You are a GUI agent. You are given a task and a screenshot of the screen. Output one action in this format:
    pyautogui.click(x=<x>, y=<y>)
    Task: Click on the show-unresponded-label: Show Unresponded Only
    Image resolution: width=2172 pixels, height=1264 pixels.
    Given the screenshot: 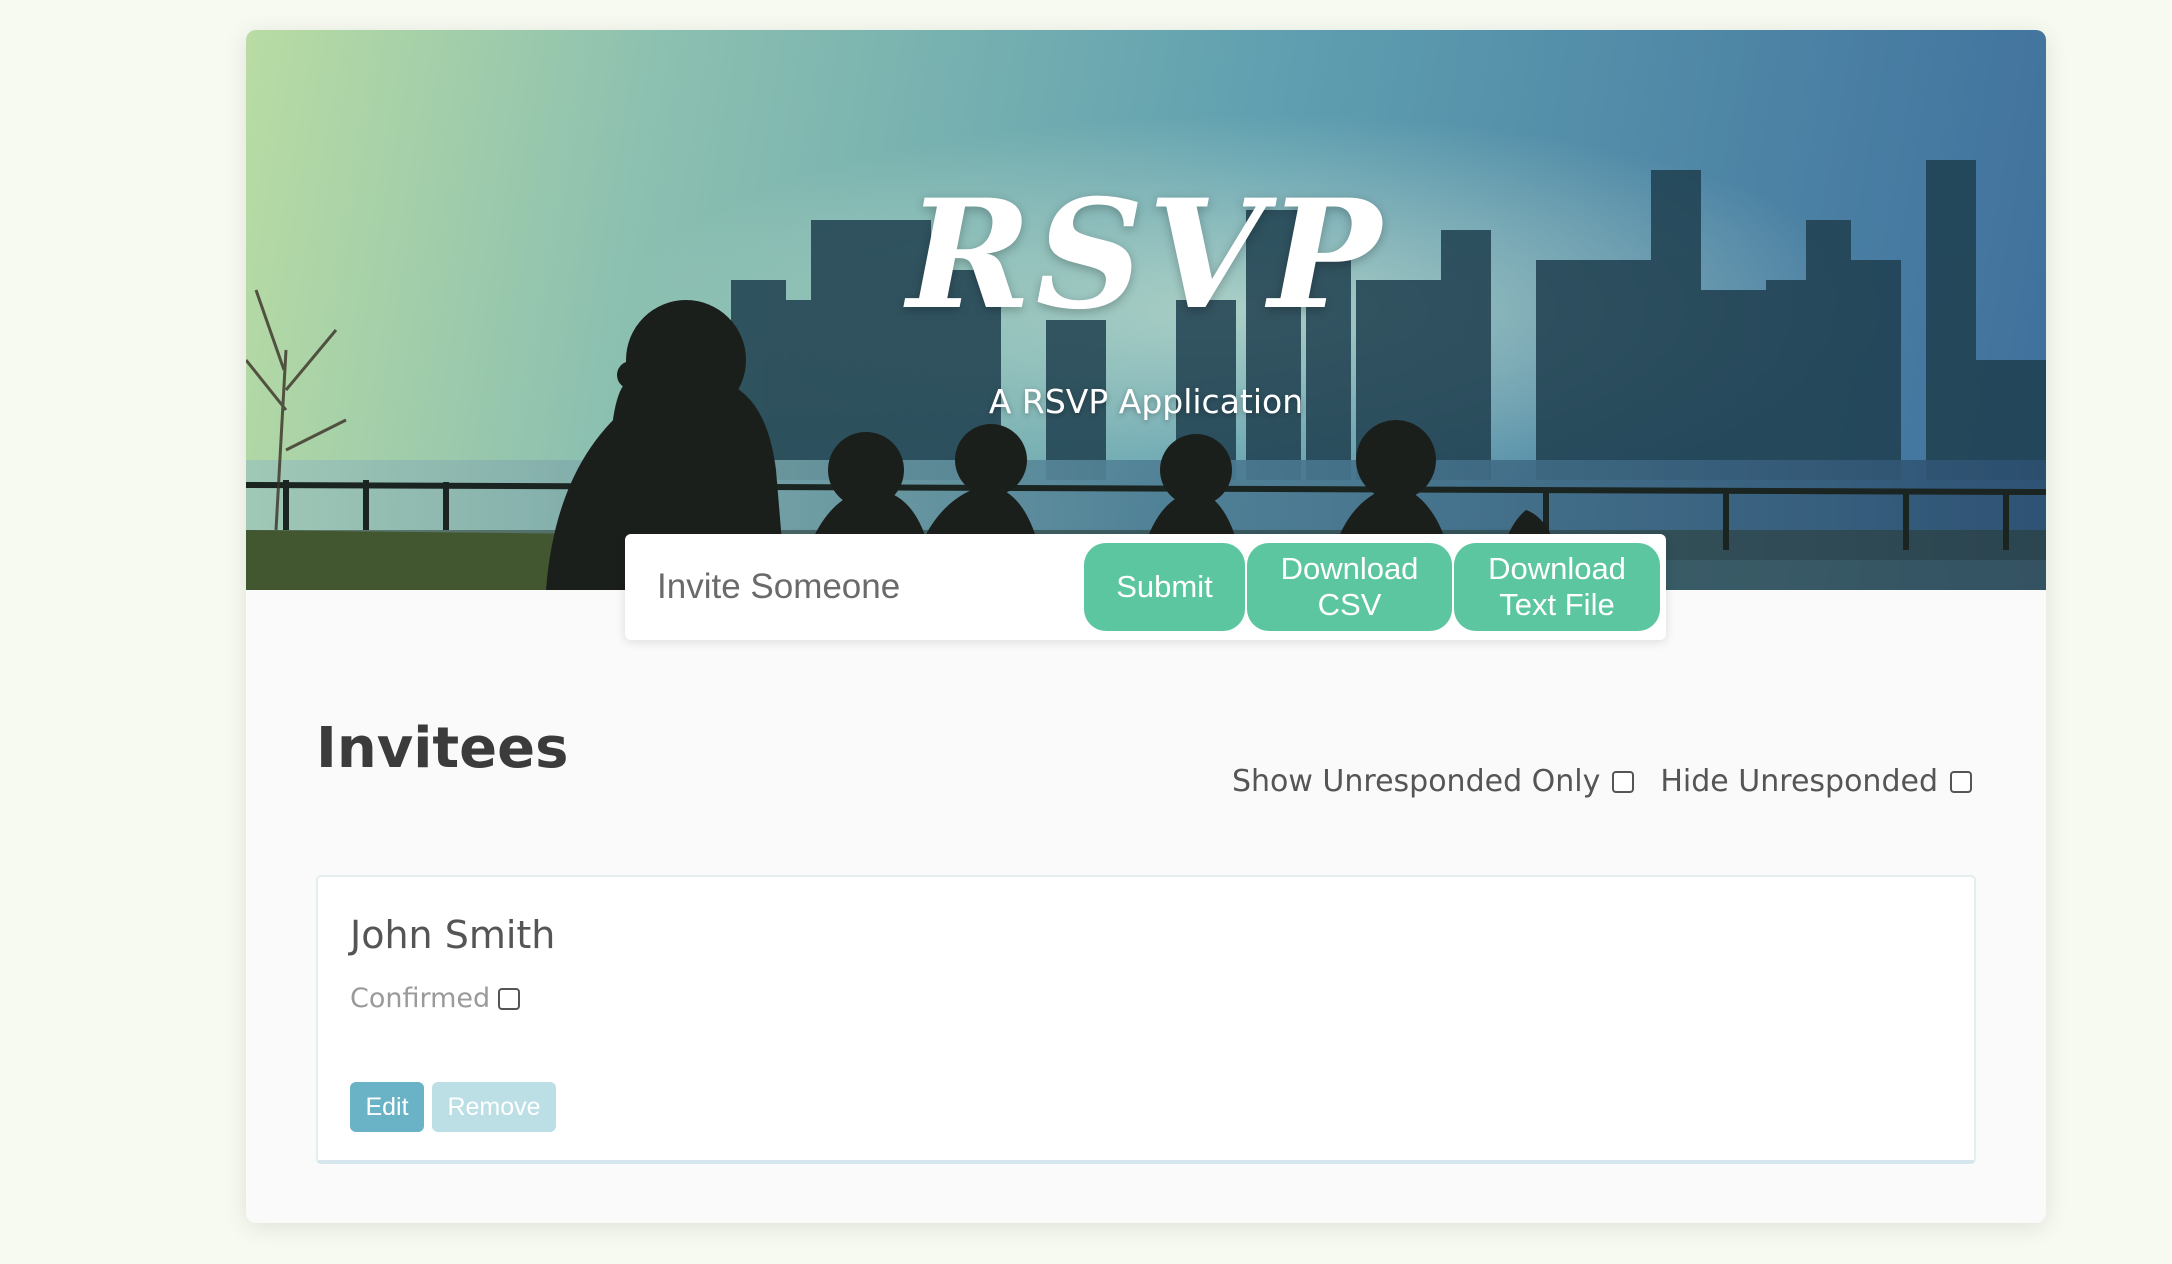 What is the action you would take?
    pyautogui.click(x=1416, y=781)
    